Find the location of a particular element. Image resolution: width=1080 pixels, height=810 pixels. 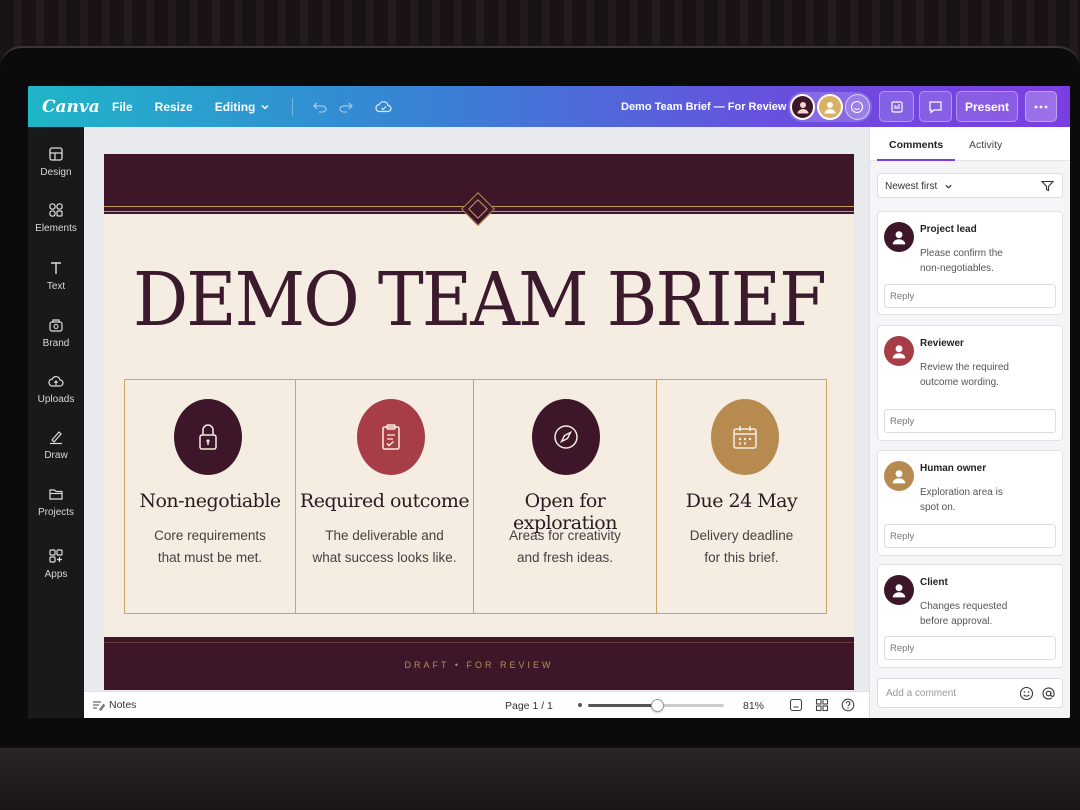

collaborator-avatars is located at coordinates (830, 107).